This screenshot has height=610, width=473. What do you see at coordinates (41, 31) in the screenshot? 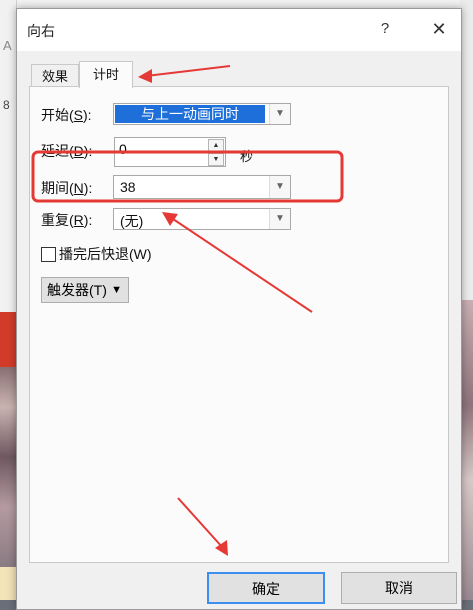
I see `dialog-title: 向右` at bounding box center [41, 31].